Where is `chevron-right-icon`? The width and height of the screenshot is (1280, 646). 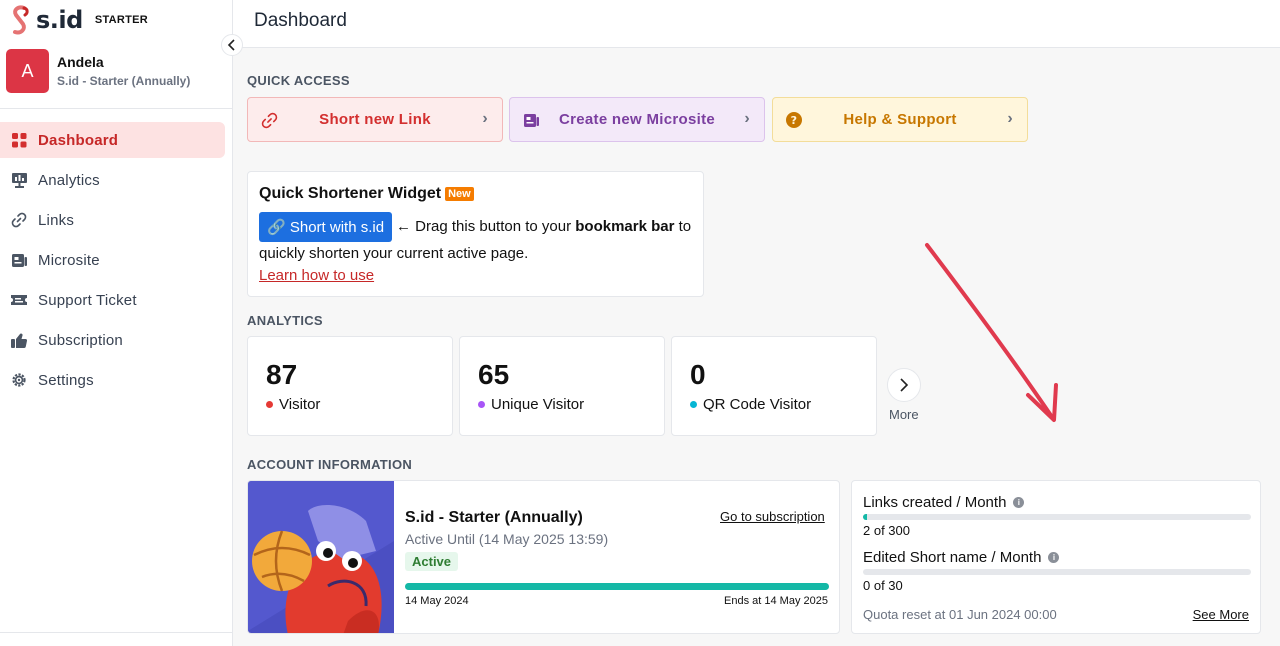
chevron-right-icon is located at coordinates (904, 385).